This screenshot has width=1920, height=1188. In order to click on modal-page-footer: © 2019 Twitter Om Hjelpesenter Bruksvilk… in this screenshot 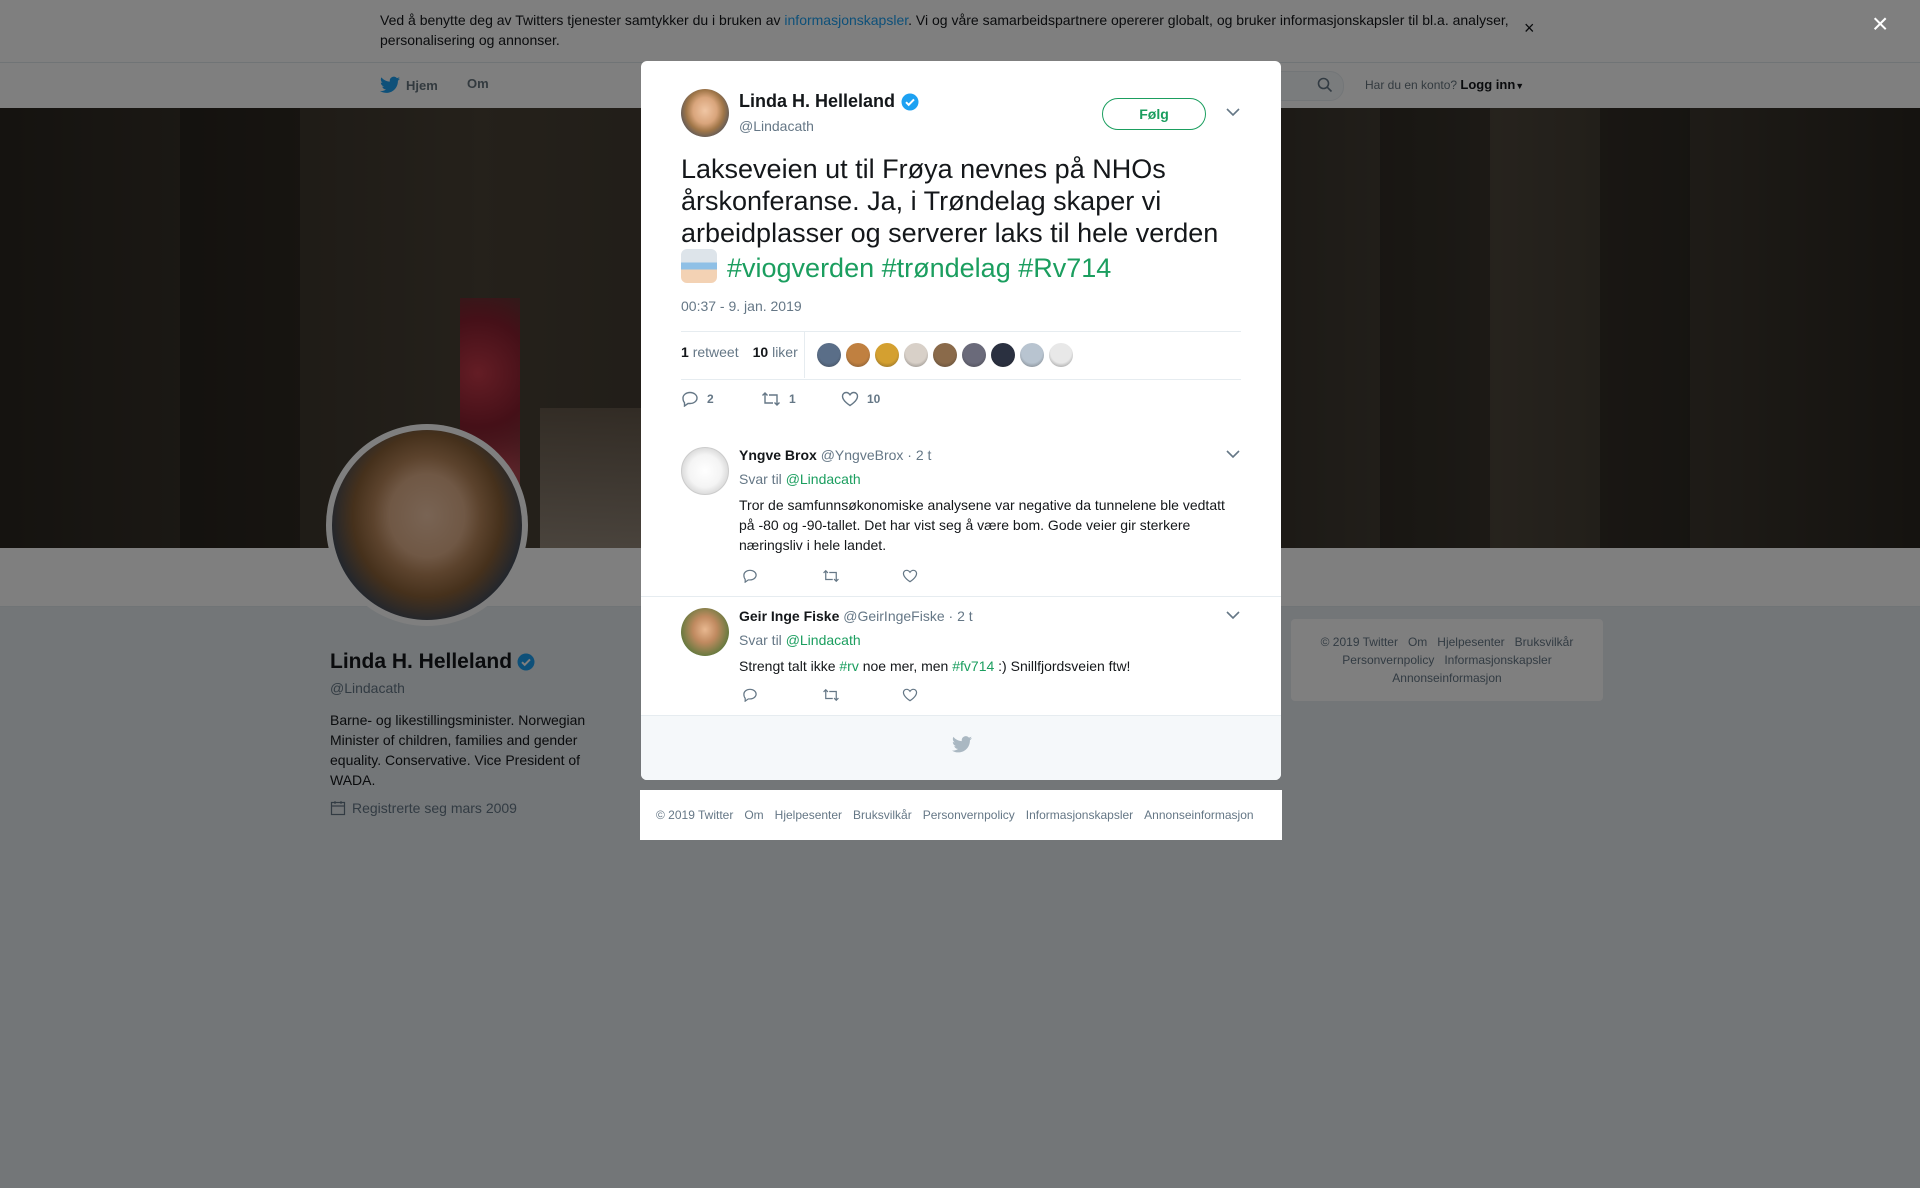, I will do `click(961, 815)`.